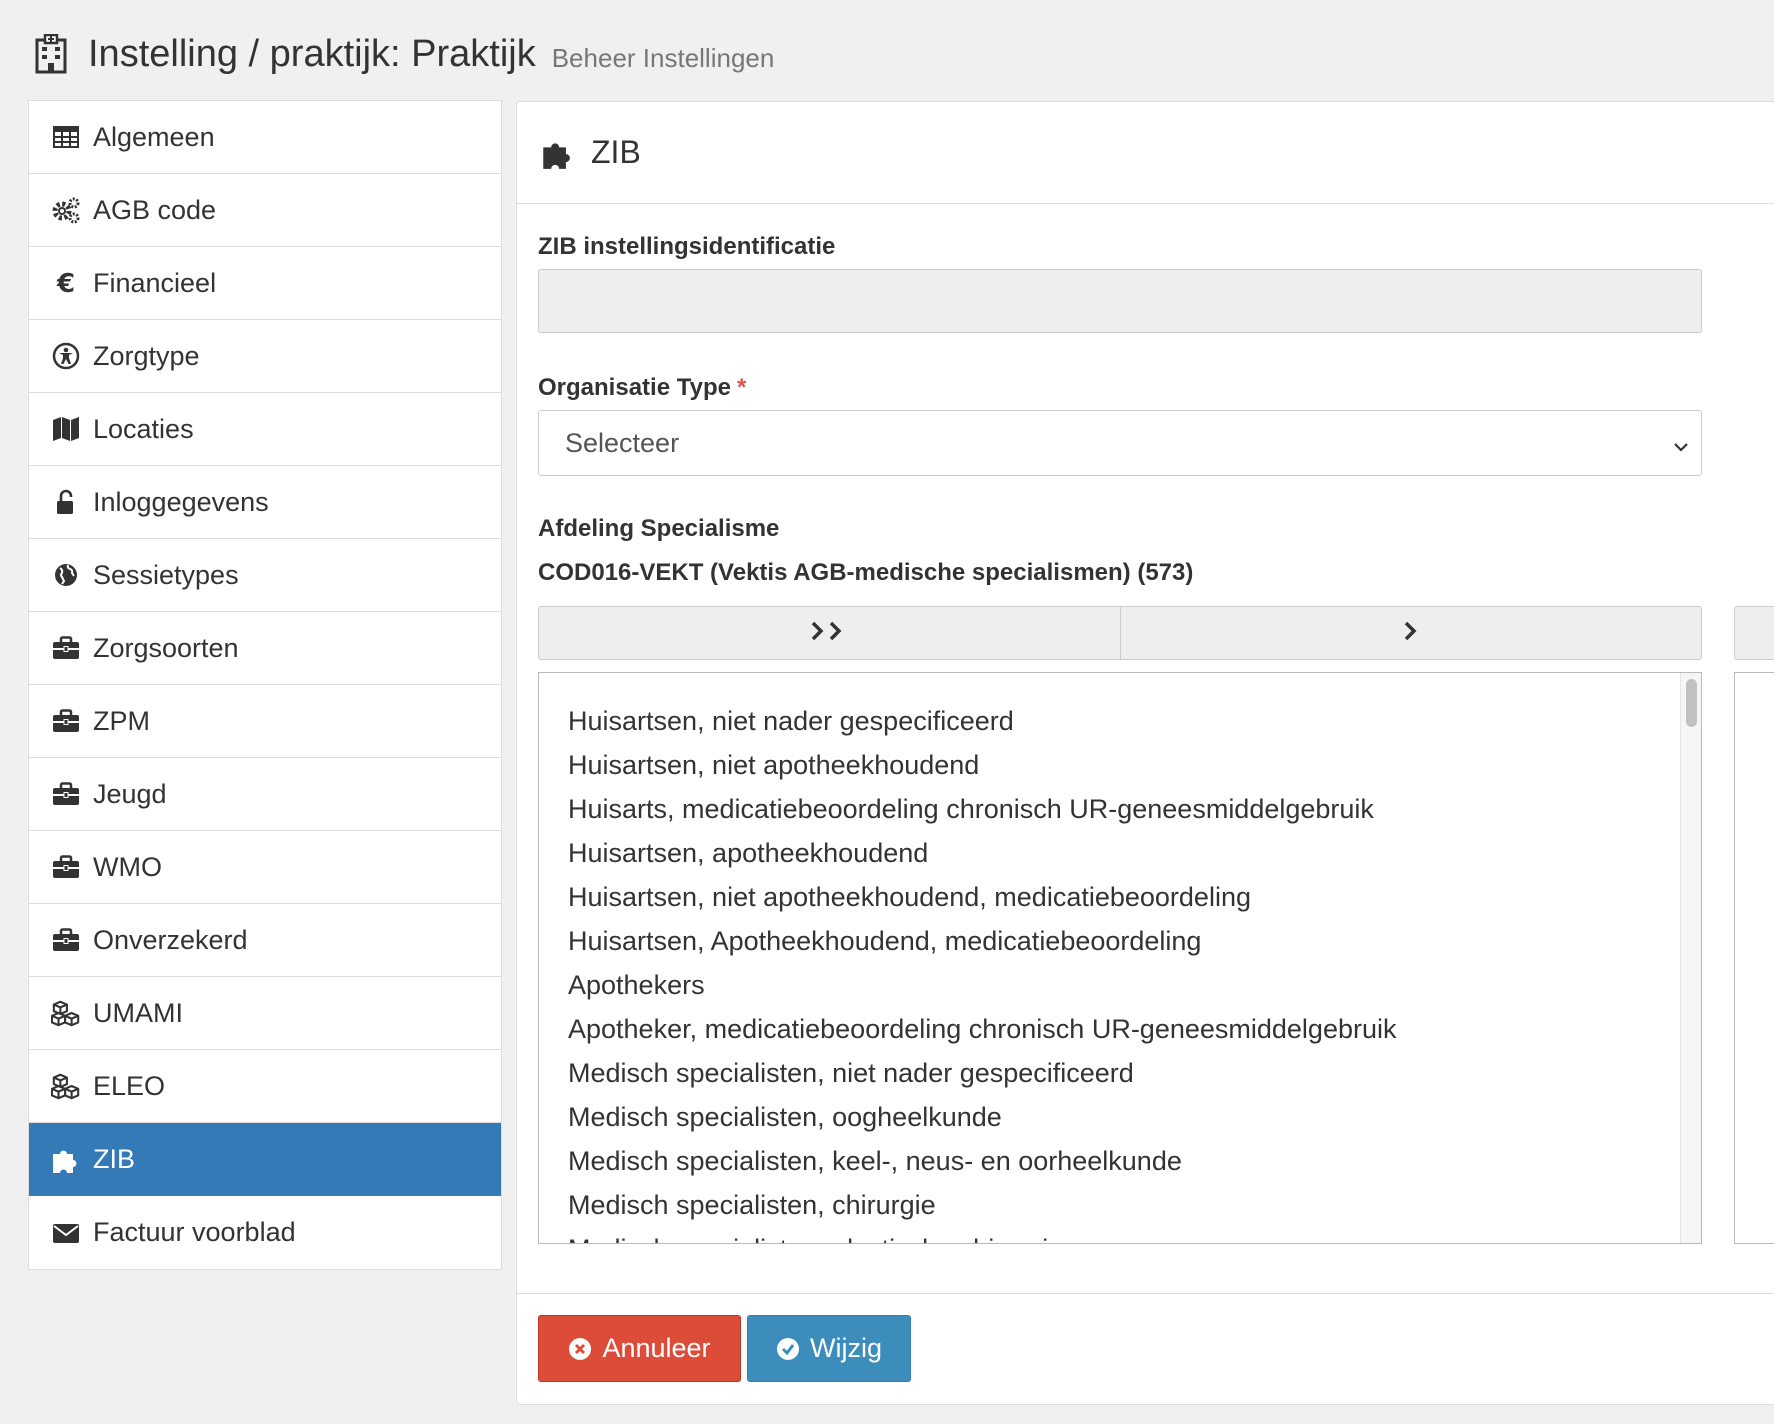 The height and width of the screenshot is (1424, 1774). What do you see at coordinates (265, 356) in the screenshot?
I see `sidebar-item-zorgtype: Zorgtype` at bounding box center [265, 356].